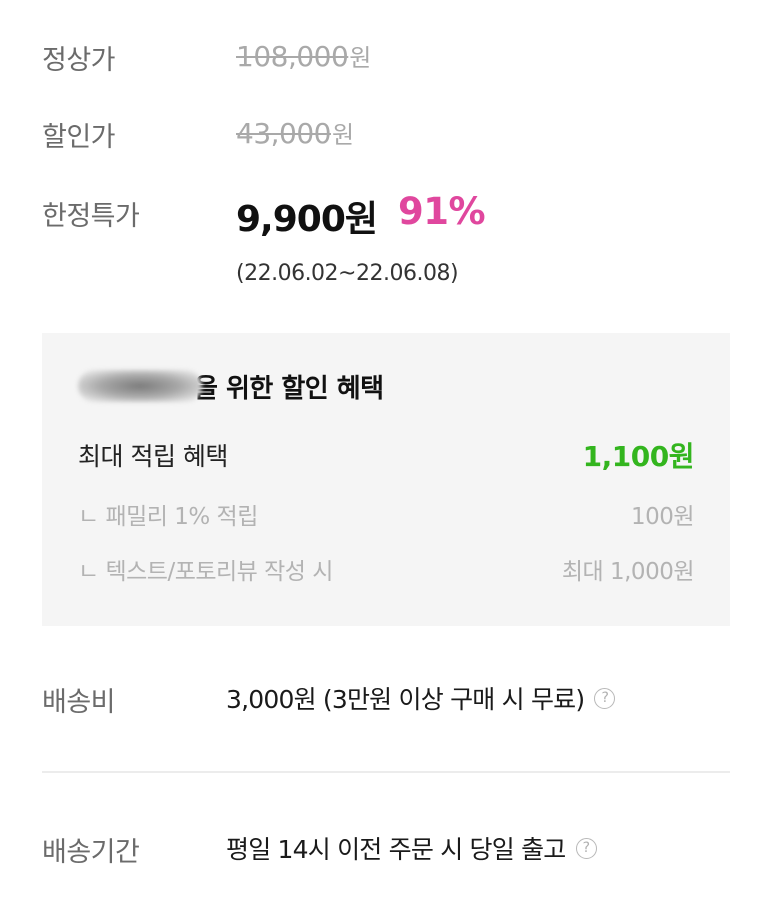  I want to click on regular-price-unit: 원, so click(360, 58).